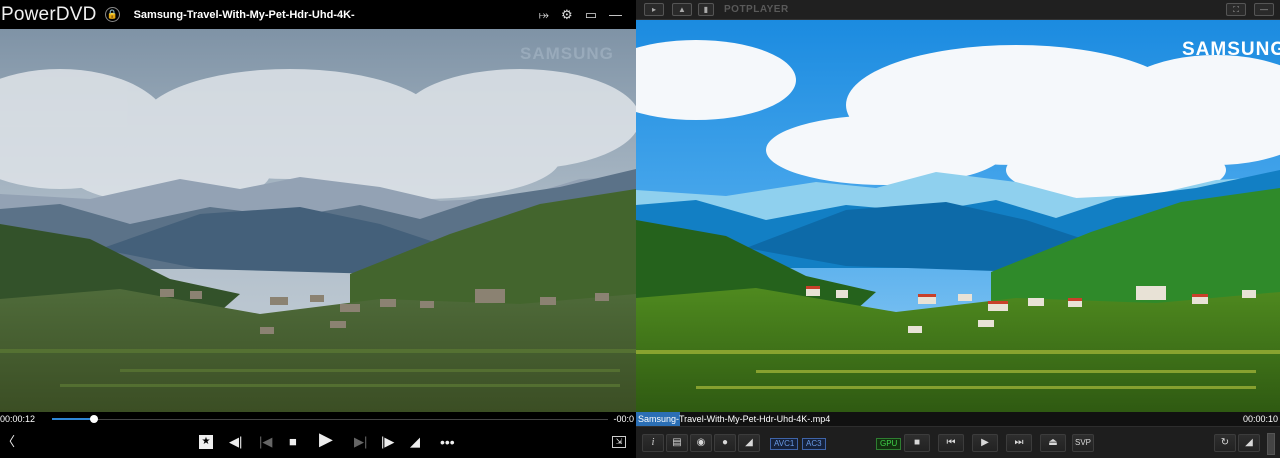  I want to click on skip-back-icon: |◀, so click(265, 442).